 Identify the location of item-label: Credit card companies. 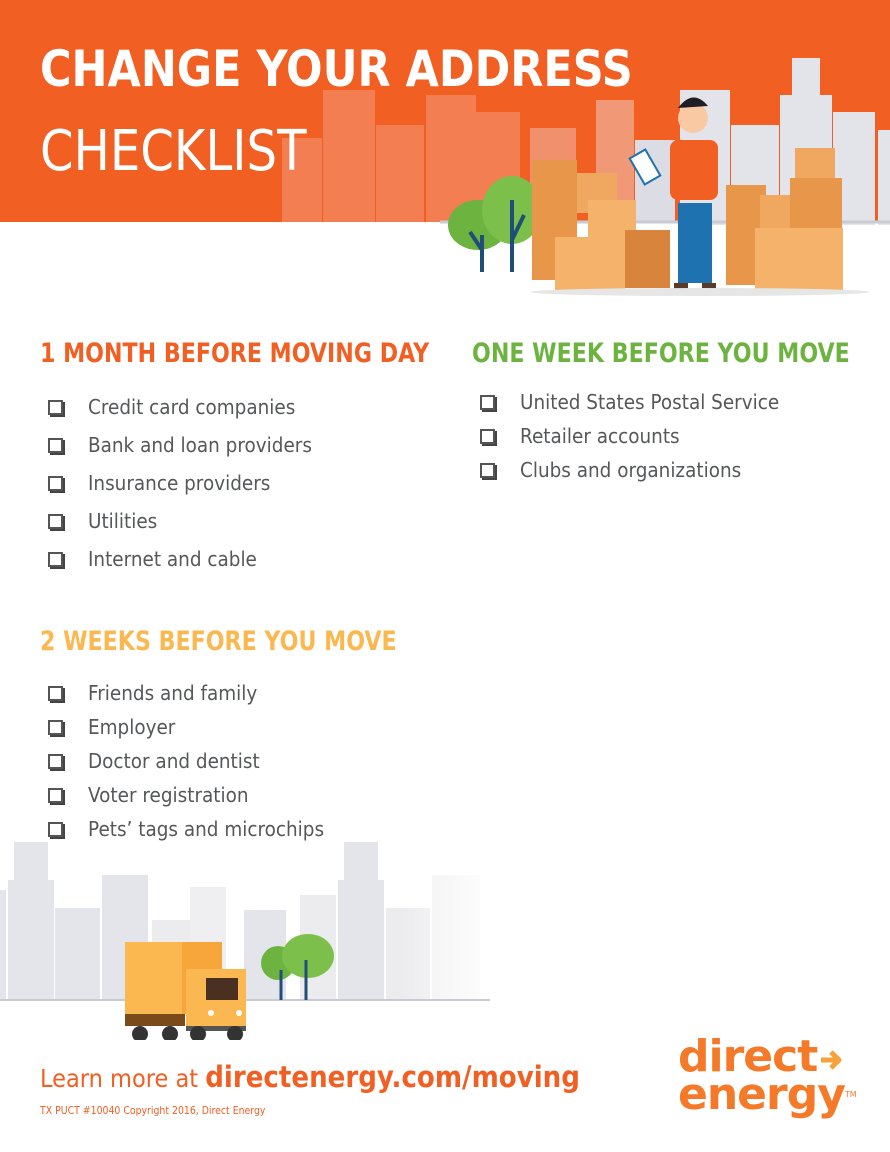
(192, 407).